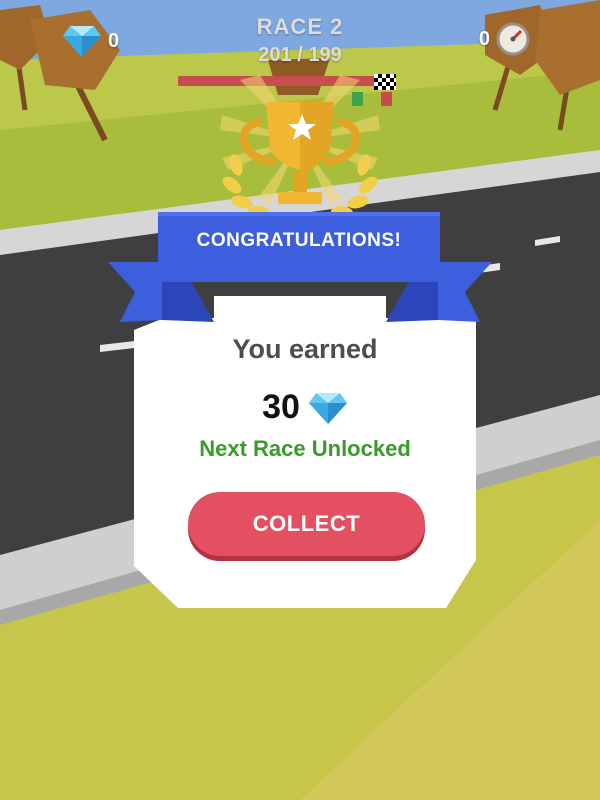 Image resolution: width=600 pixels, height=800 pixels. What do you see at coordinates (305, 448) in the screenshot?
I see `next-race-unlocked-text: Next Race Unlocked` at bounding box center [305, 448].